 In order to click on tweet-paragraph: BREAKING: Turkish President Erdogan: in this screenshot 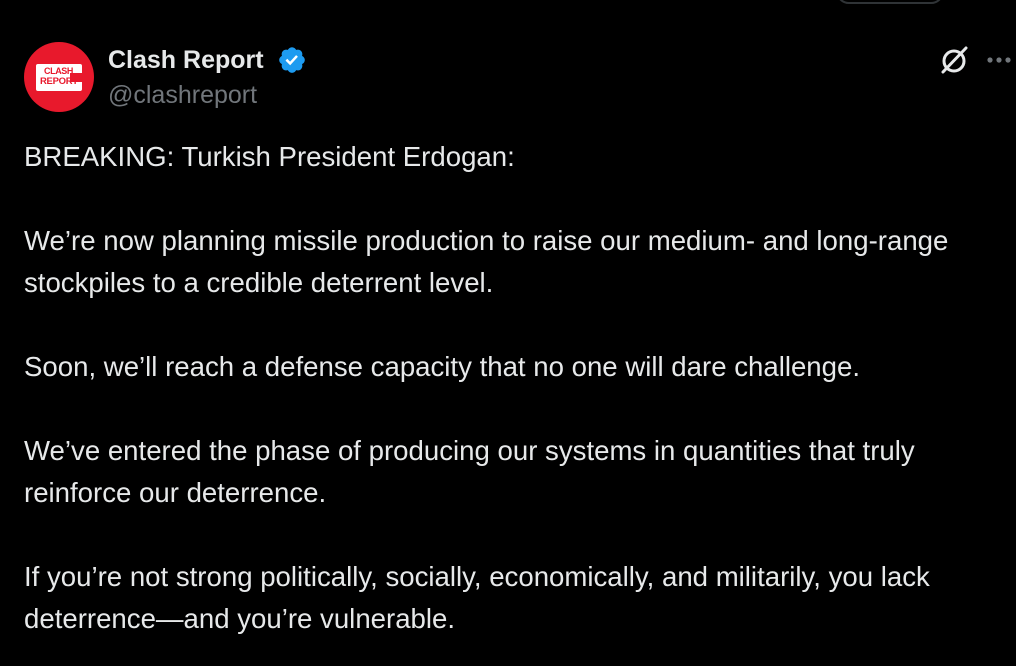, I will do `click(269, 156)`.